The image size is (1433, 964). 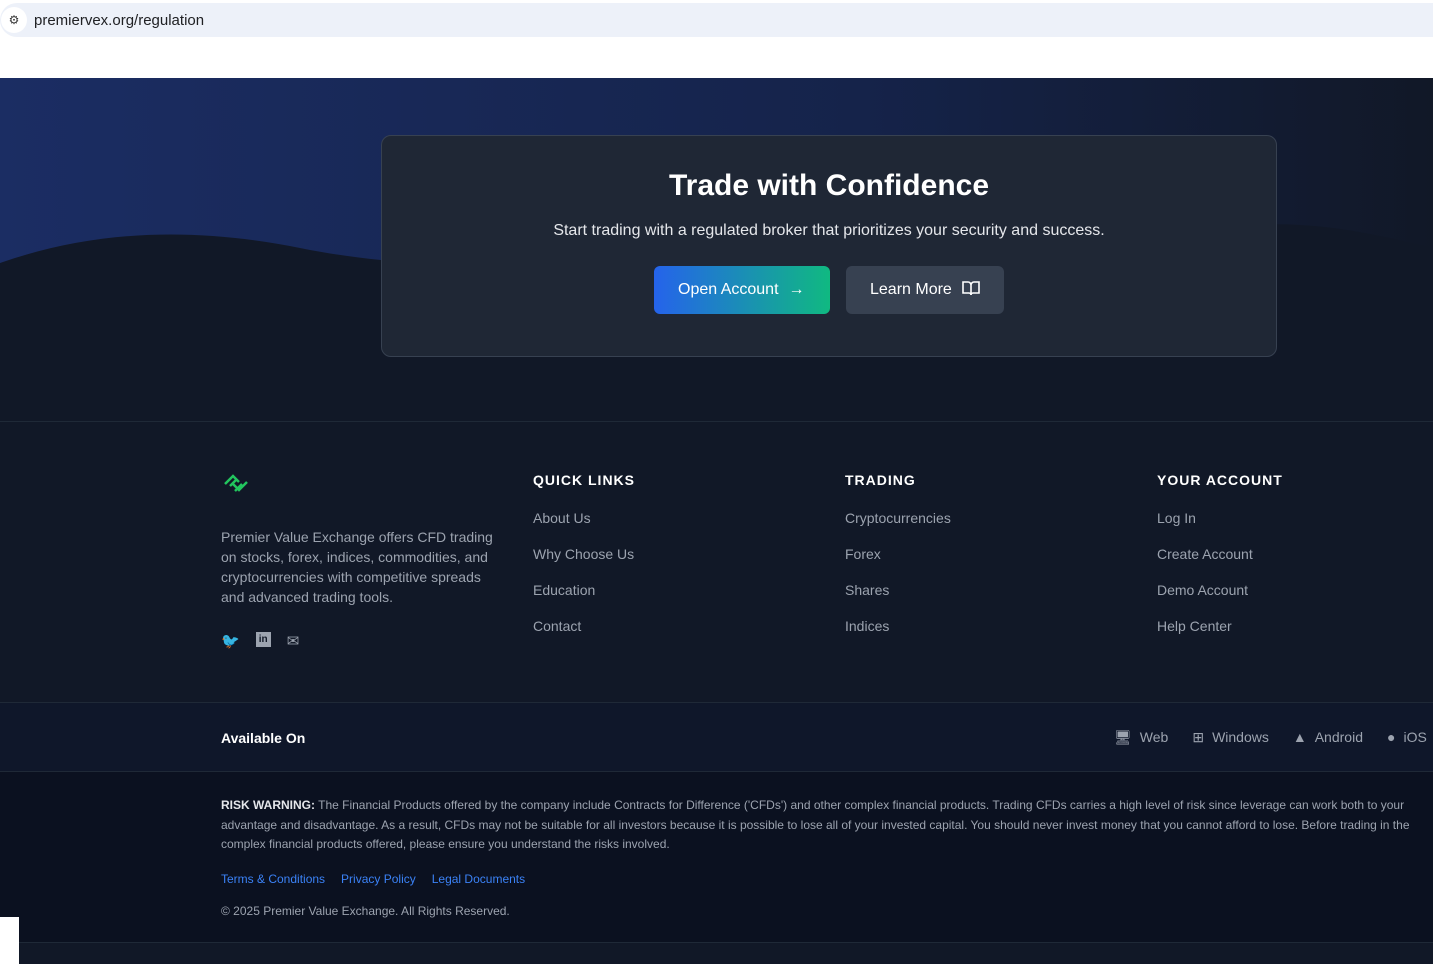 I want to click on link-create-account: Create Account, so click(x=1220, y=554).